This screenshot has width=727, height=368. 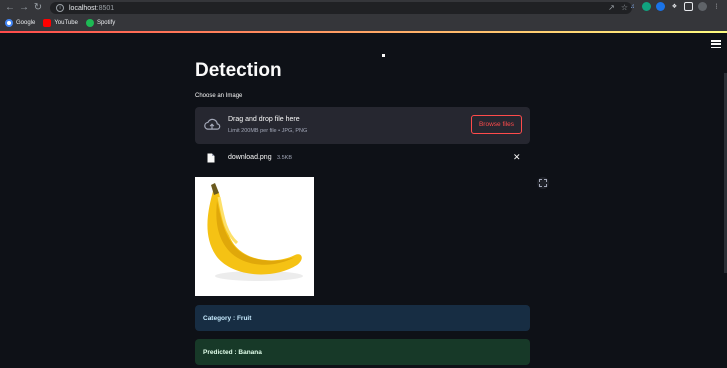 What do you see at coordinates (660, 6) in the screenshot?
I see `extension-blue-icon` at bounding box center [660, 6].